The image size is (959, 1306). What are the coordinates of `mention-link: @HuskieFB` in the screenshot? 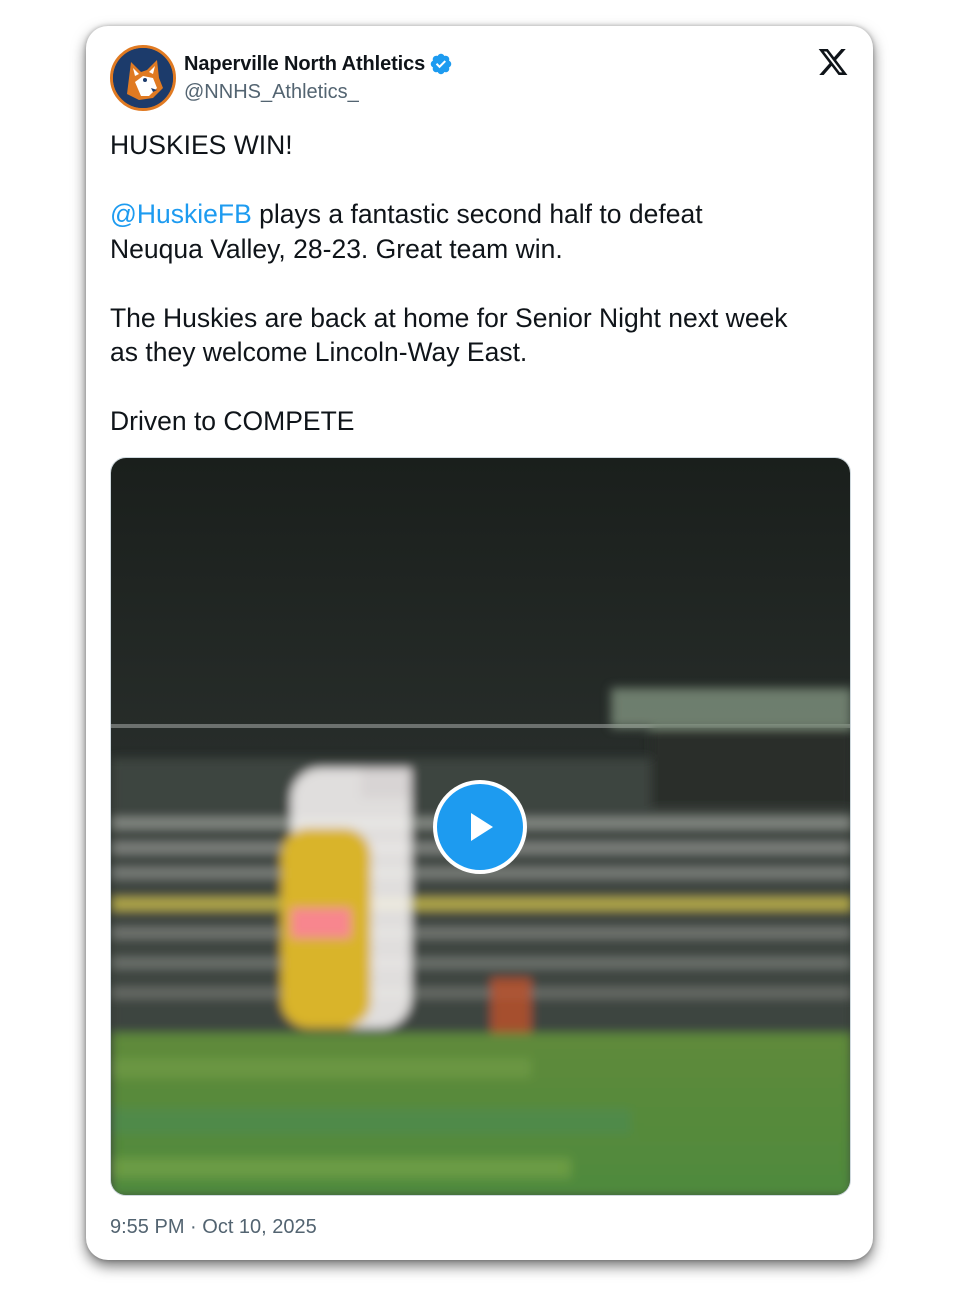 It's located at (181, 214).